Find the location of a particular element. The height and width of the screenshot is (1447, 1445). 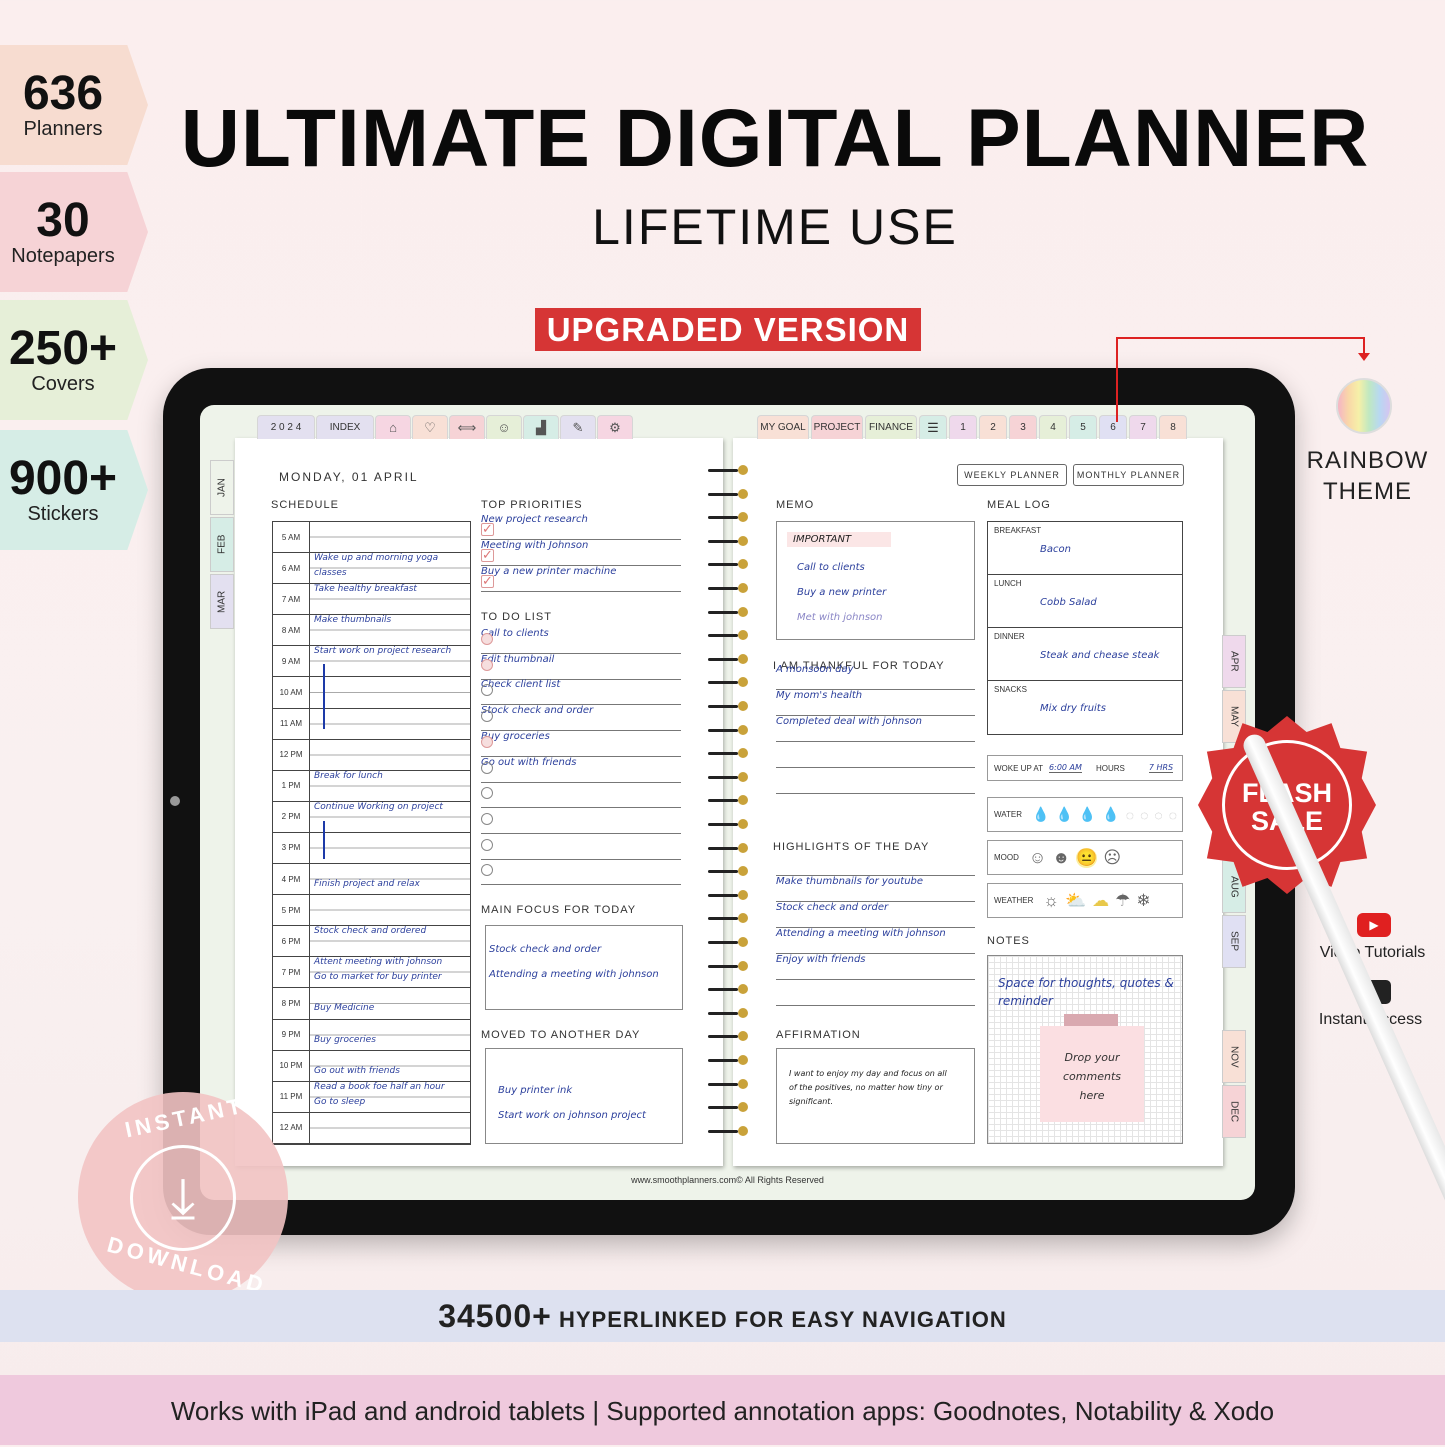

schedule-cell: Break for lunch is located at coordinates (390, 785).